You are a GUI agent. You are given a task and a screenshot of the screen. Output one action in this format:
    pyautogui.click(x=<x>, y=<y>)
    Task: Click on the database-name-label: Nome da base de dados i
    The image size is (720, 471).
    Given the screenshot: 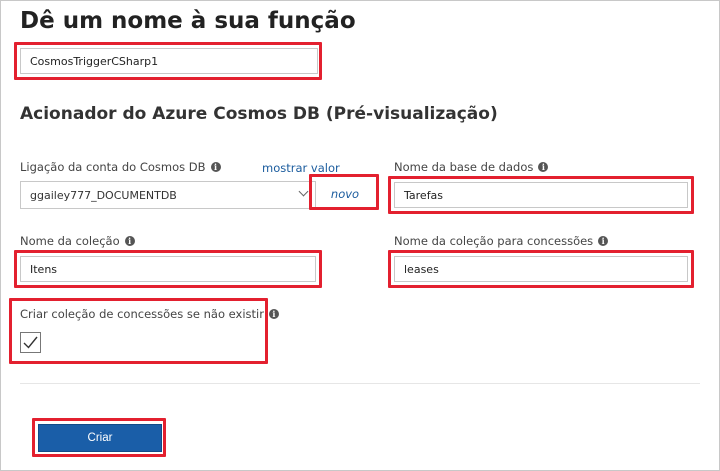 What is the action you would take?
    pyautogui.click(x=471, y=167)
    